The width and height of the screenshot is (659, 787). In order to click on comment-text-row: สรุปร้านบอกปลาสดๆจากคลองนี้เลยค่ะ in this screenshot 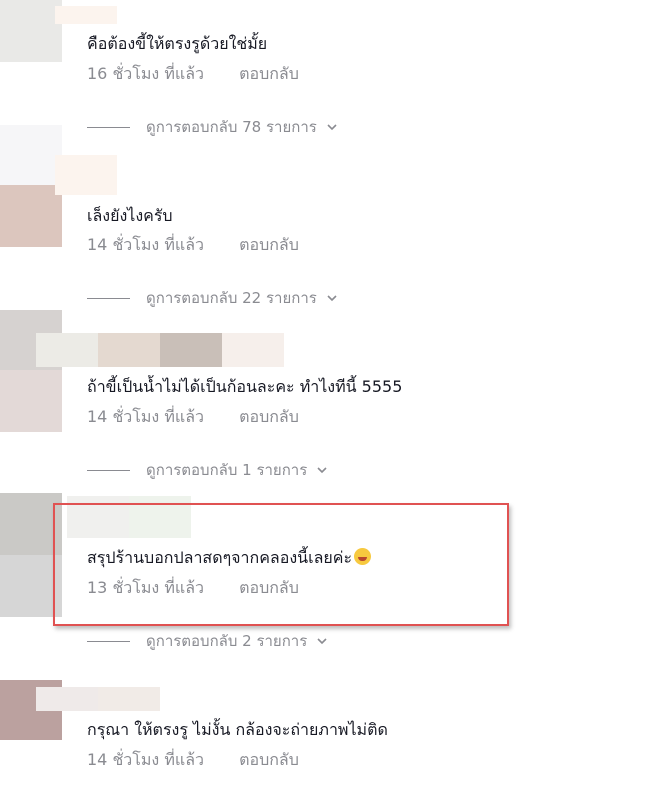, I will do `click(229, 558)`.